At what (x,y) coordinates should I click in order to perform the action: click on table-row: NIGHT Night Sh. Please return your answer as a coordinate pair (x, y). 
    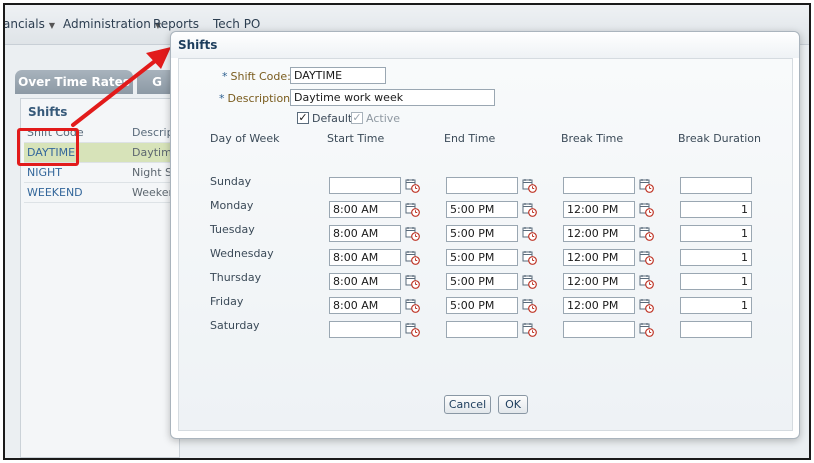
    Looking at the image, I should click on (104, 173).